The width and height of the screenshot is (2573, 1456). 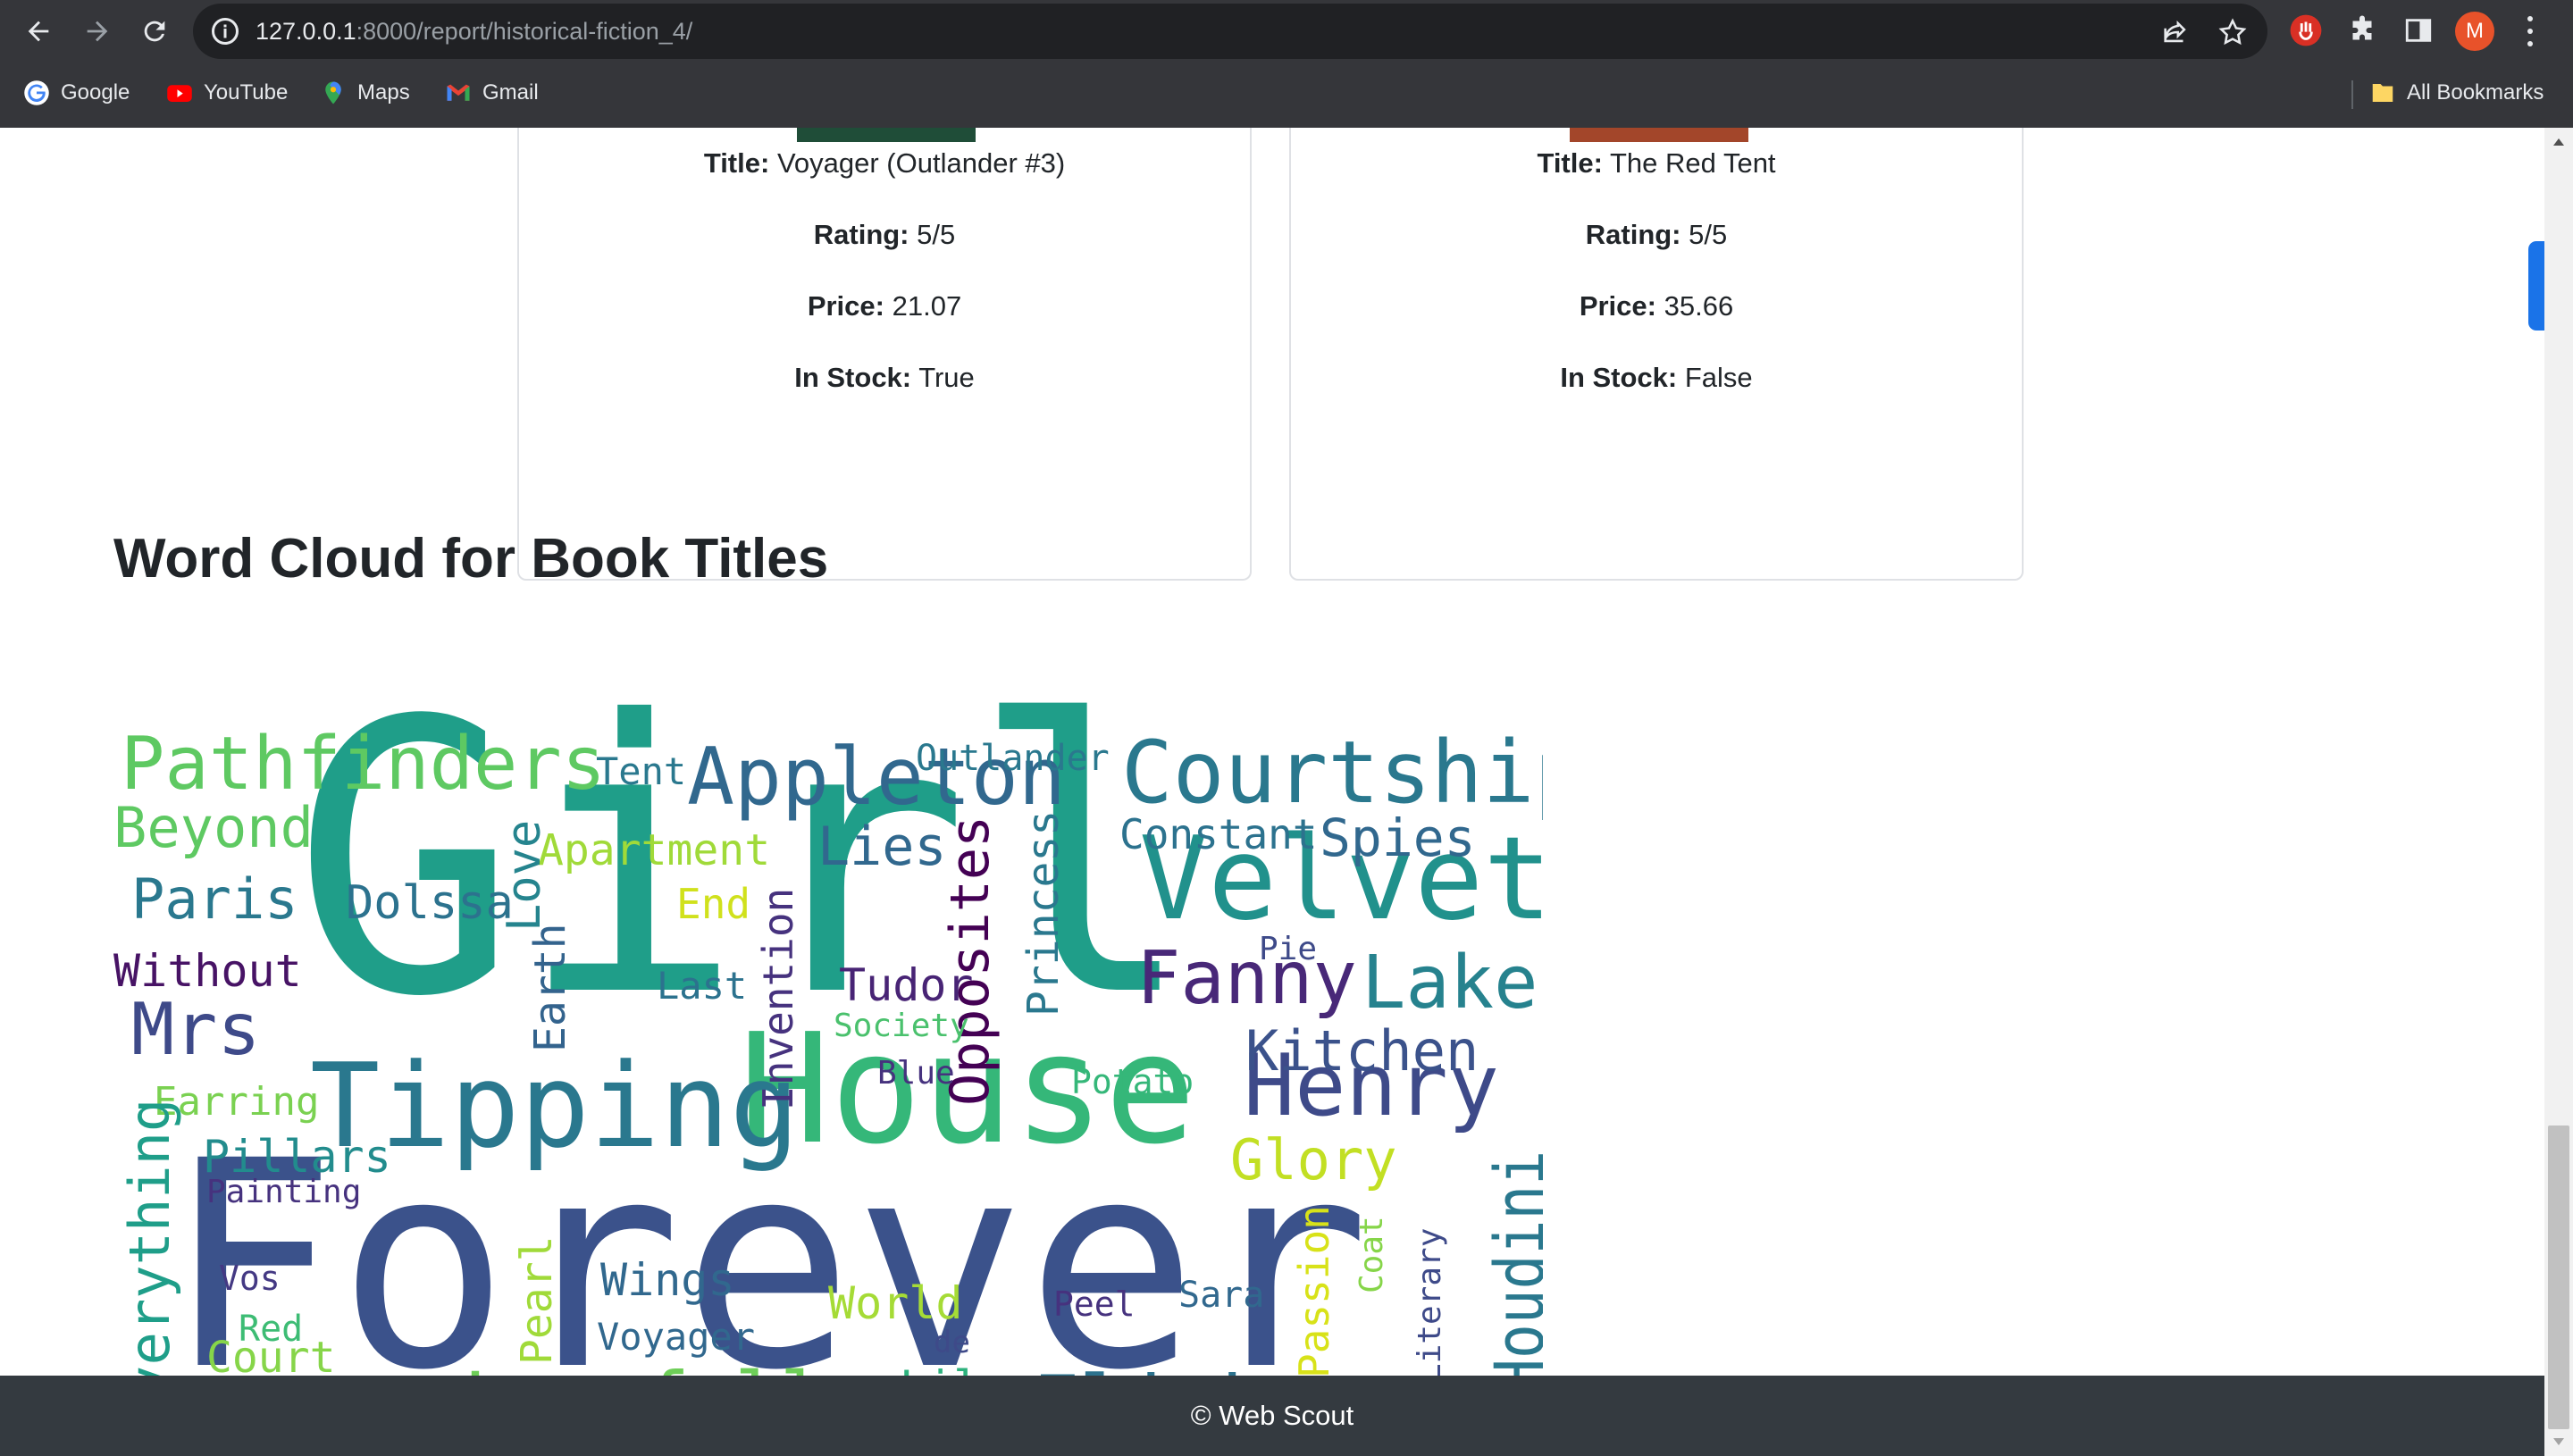 I want to click on footer: © Web Scout, so click(x=1272, y=1416).